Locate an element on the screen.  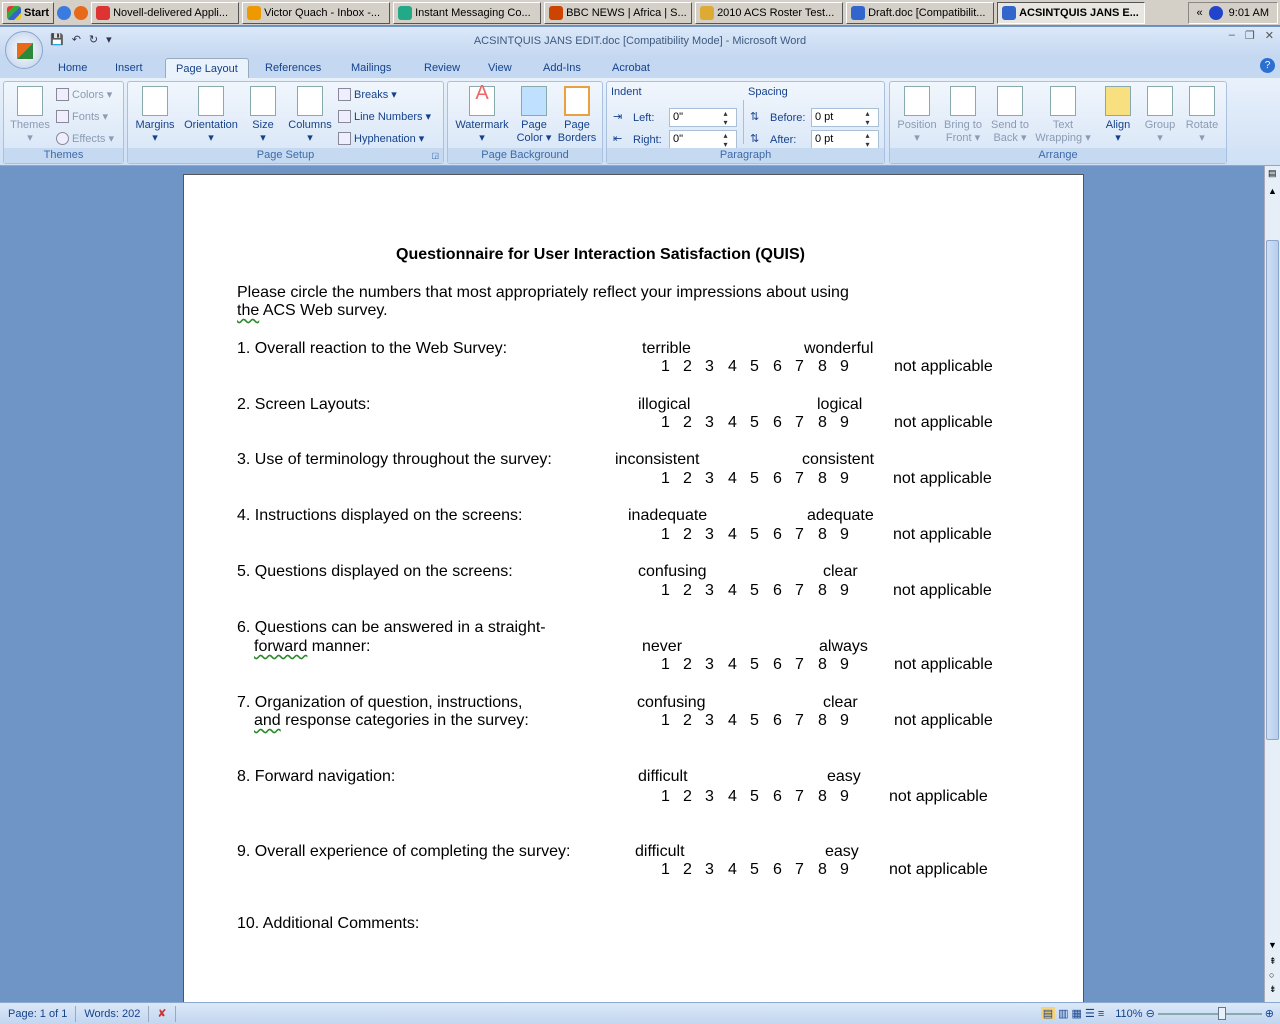
scroll-down-icon: ▼ is located at coordinates (1272, 945).